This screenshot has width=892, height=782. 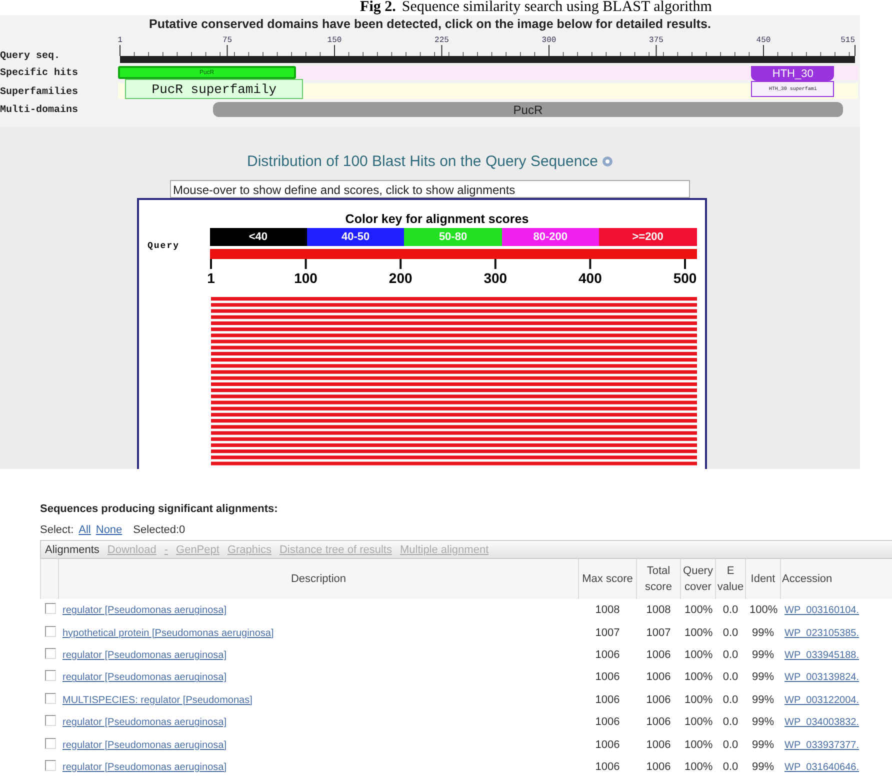 What do you see at coordinates (441, 40) in the screenshot?
I see `ruler-label: 225` at bounding box center [441, 40].